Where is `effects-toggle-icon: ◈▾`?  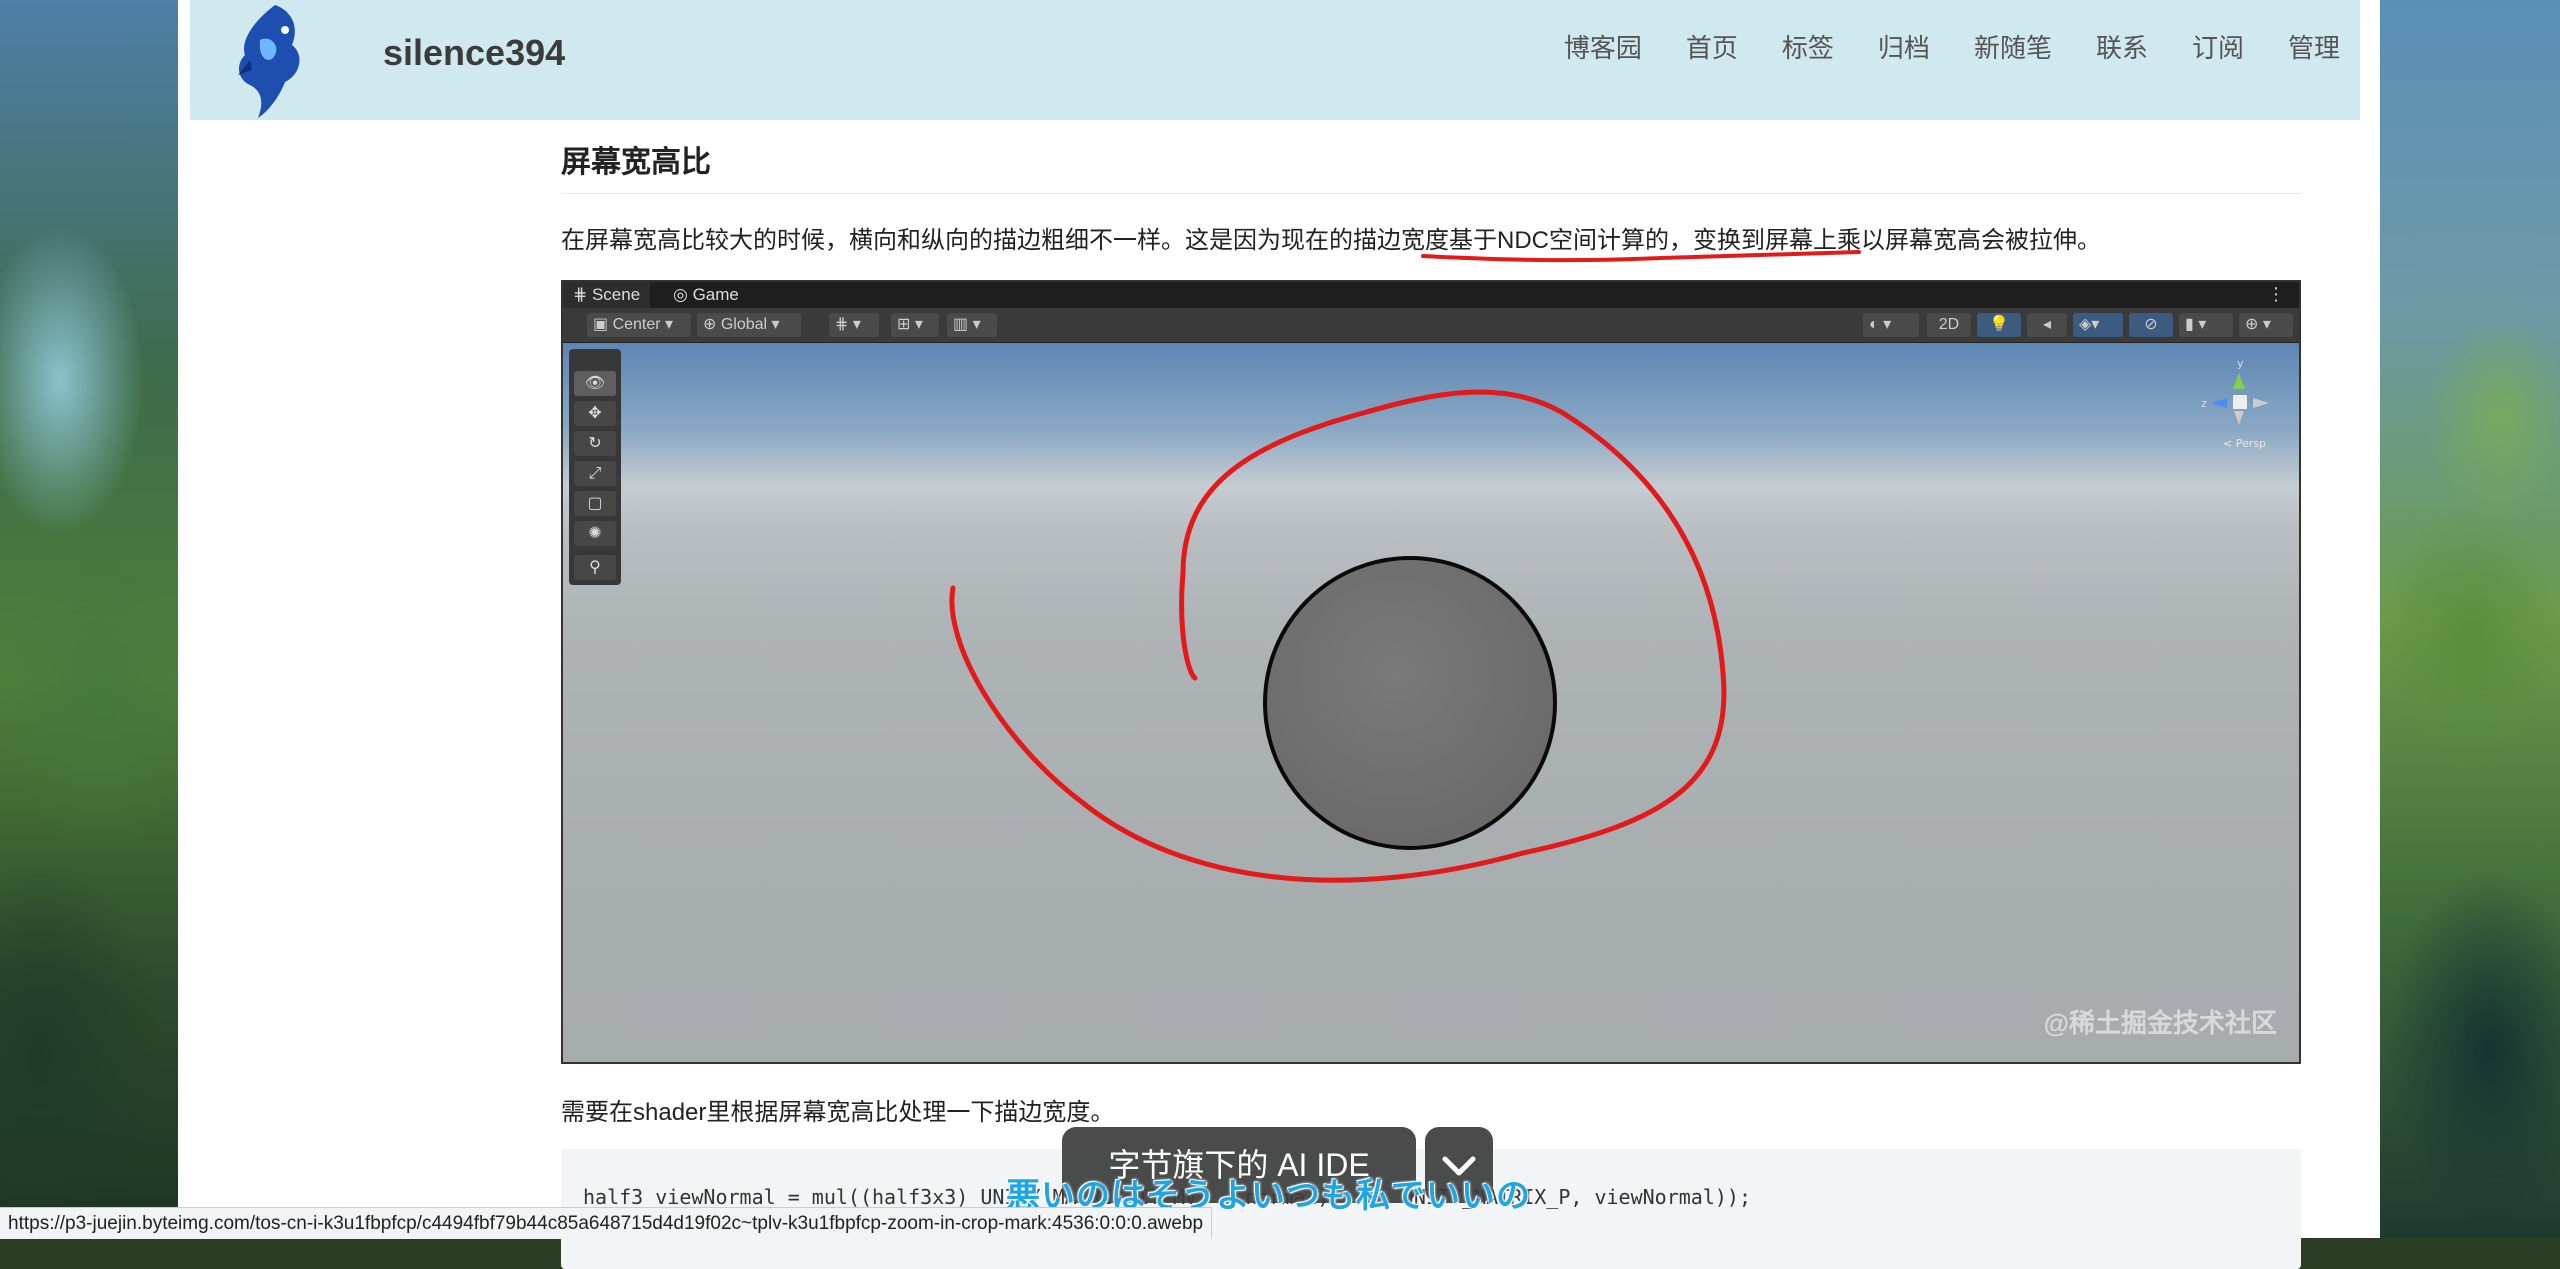
effects-toggle-icon: ◈▾ is located at coordinates (2098, 325).